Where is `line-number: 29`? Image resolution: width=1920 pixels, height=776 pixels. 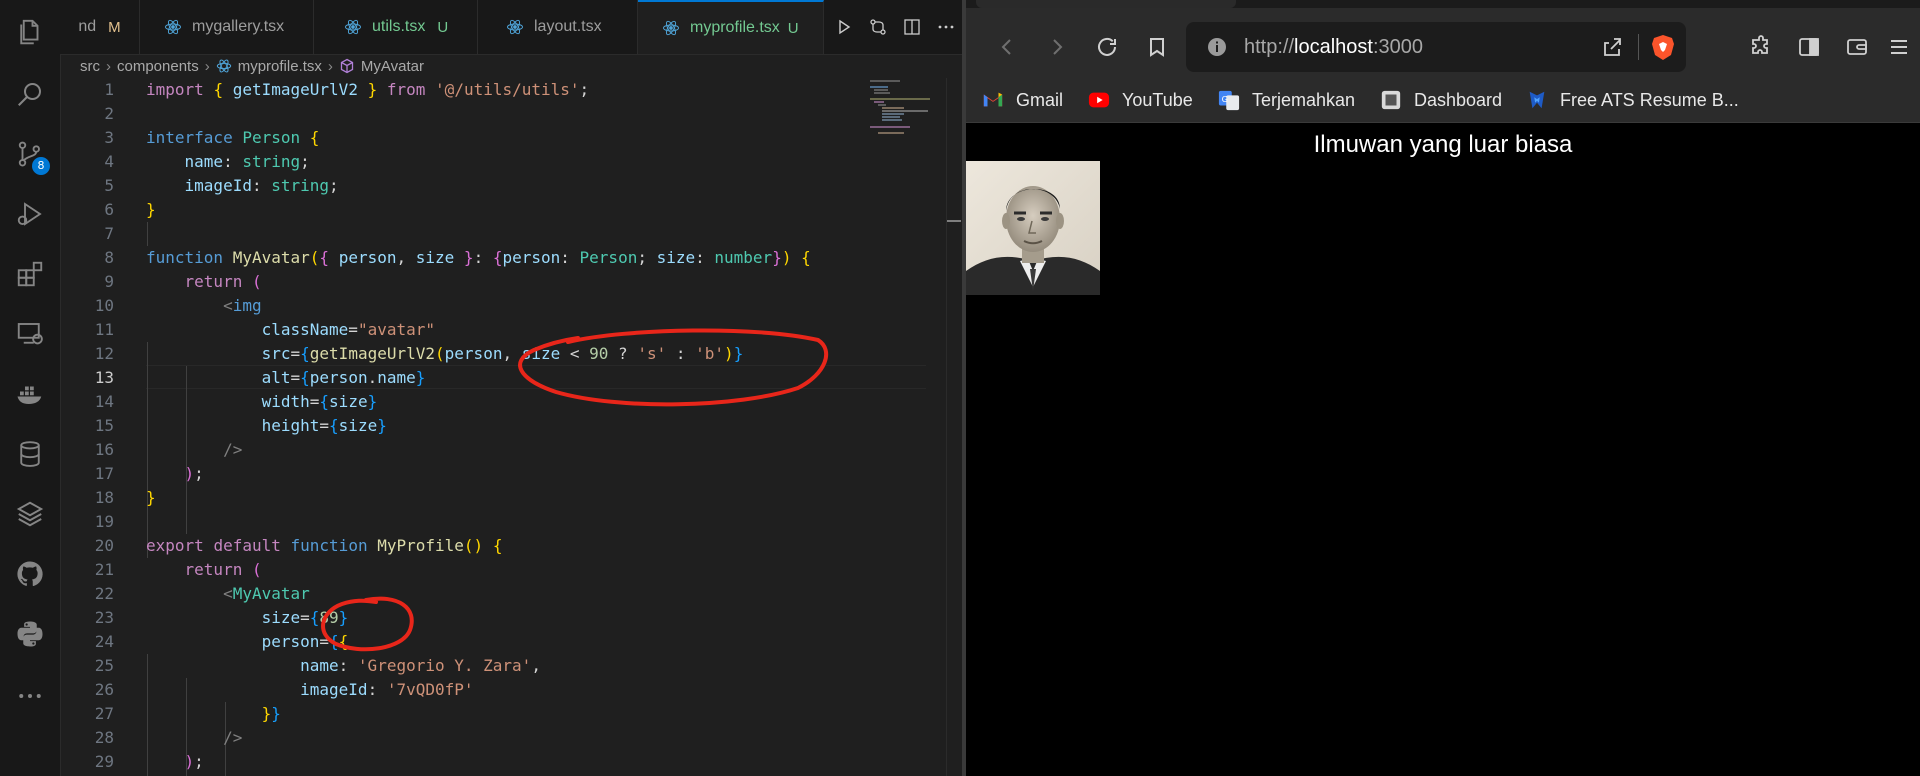
line-number: 29 is located at coordinates (104, 761).